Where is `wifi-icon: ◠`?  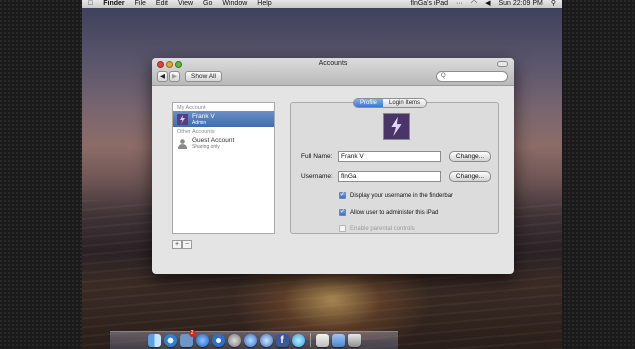
wifi-icon: ◠ is located at coordinates (474, 4).